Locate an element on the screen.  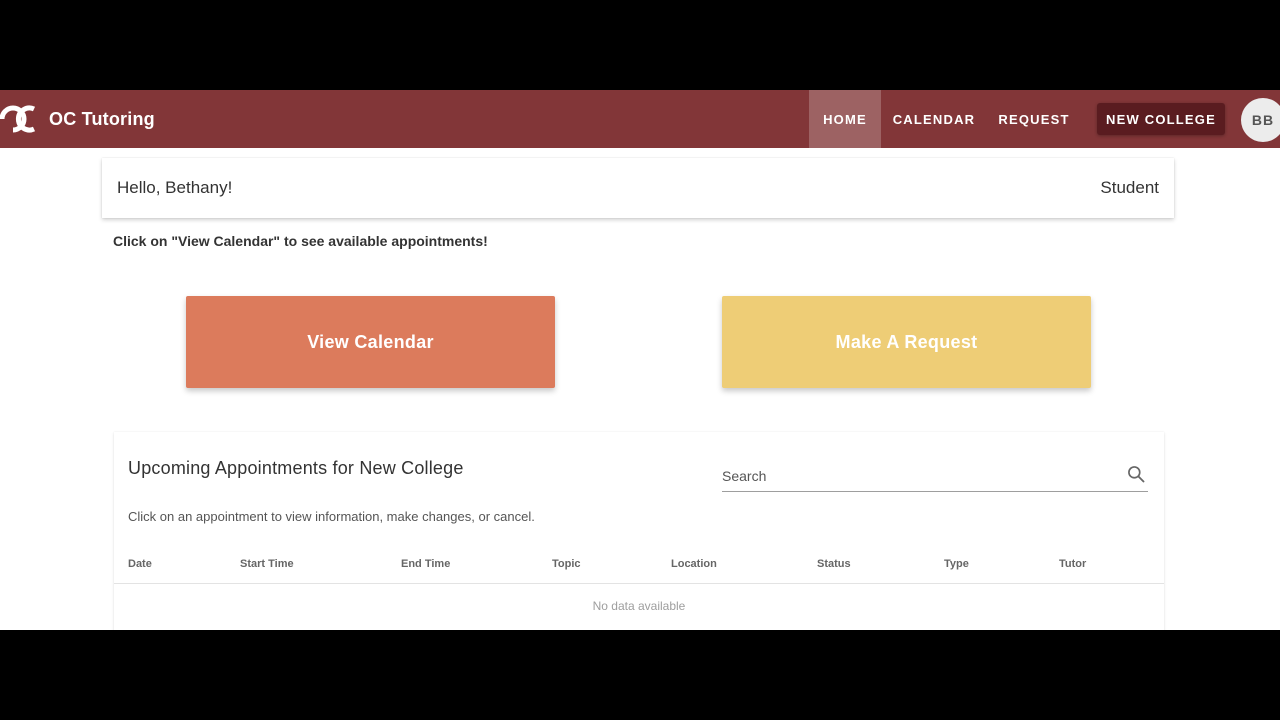
column-type: Type is located at coordinates (956, 564).